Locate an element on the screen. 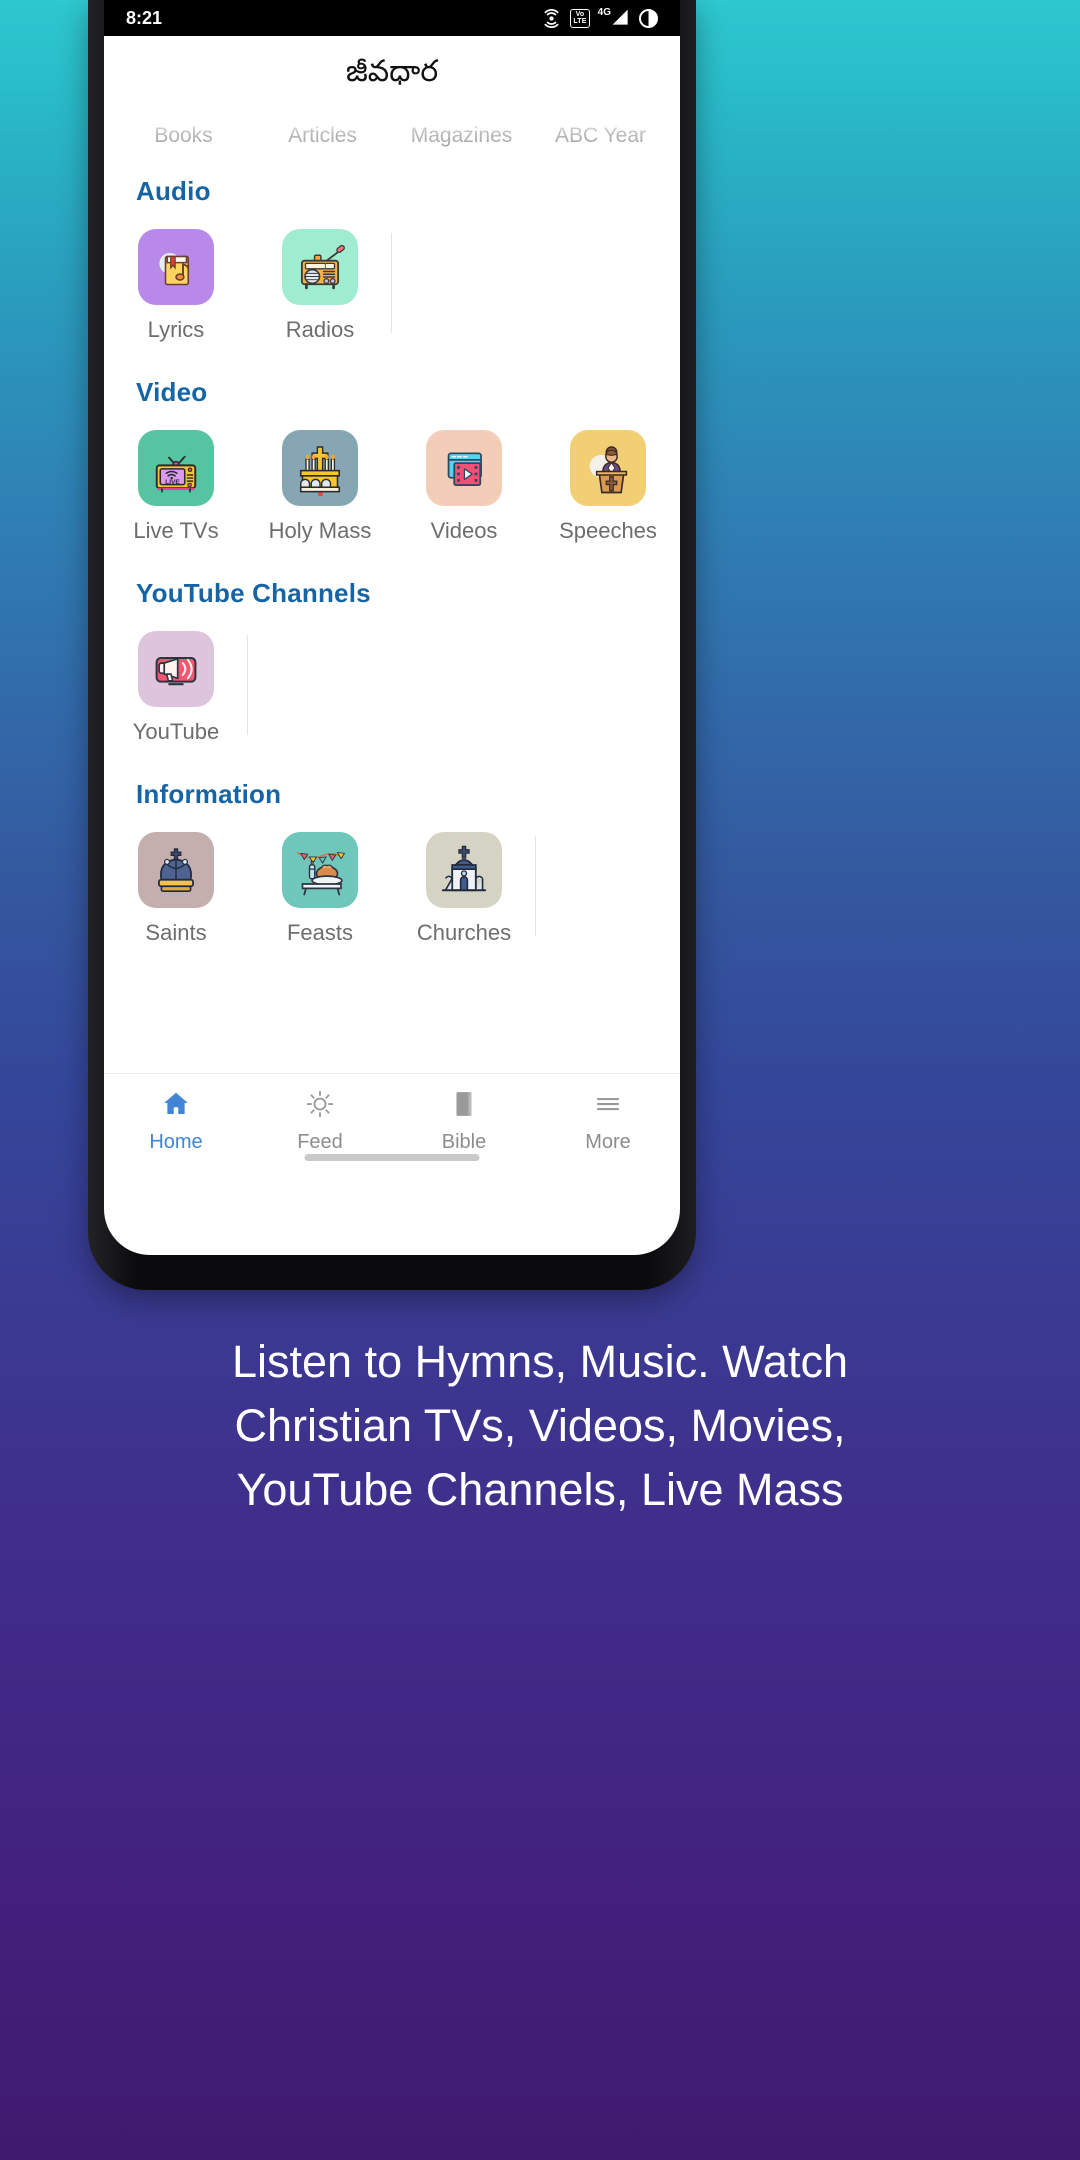  tile-label-videos: Videos is located at coordinates (464, 530).